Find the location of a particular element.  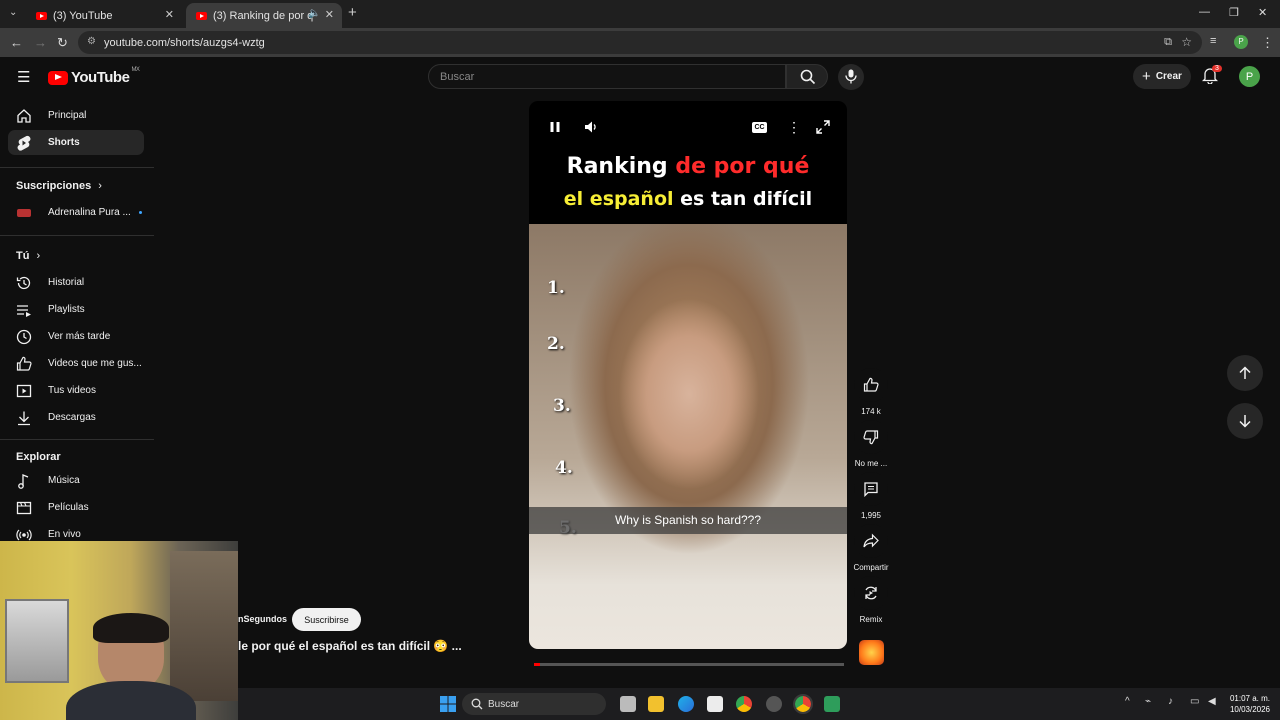

comments-button: 1,995 is located at coordinates (871, 496).